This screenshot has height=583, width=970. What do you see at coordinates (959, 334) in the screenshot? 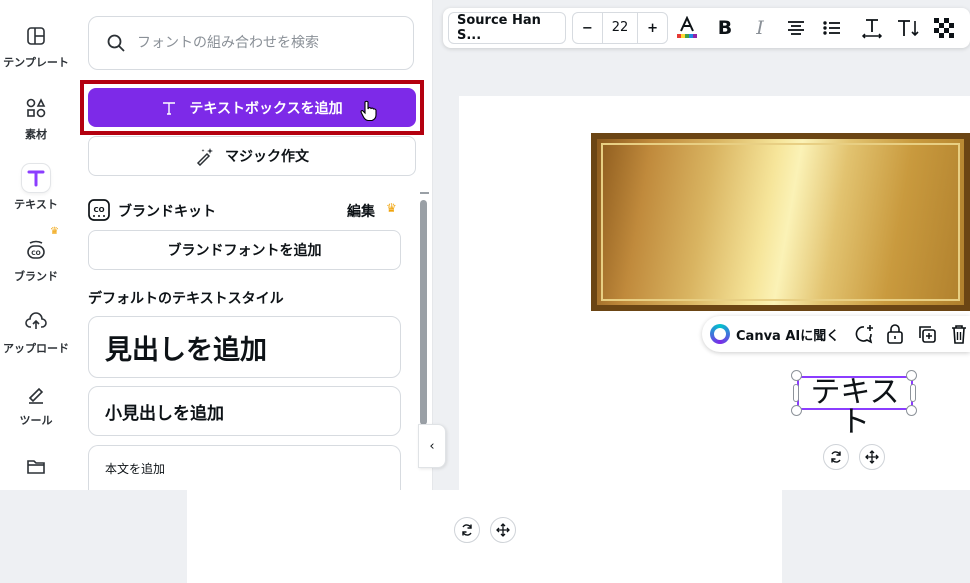
I see `trash-icon` at bounding box center [959, 334].